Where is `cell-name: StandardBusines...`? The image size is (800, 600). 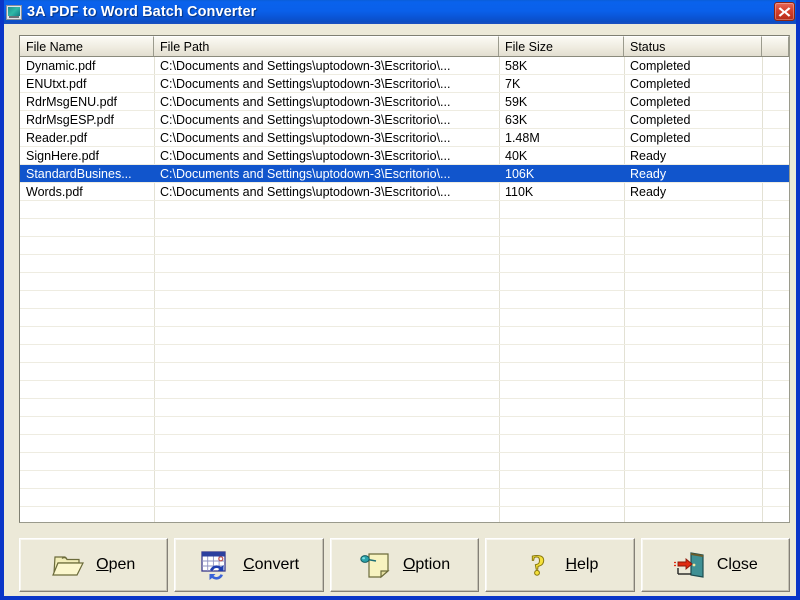 cell-name: StandardBusines... is located at coordinates (79, 173).